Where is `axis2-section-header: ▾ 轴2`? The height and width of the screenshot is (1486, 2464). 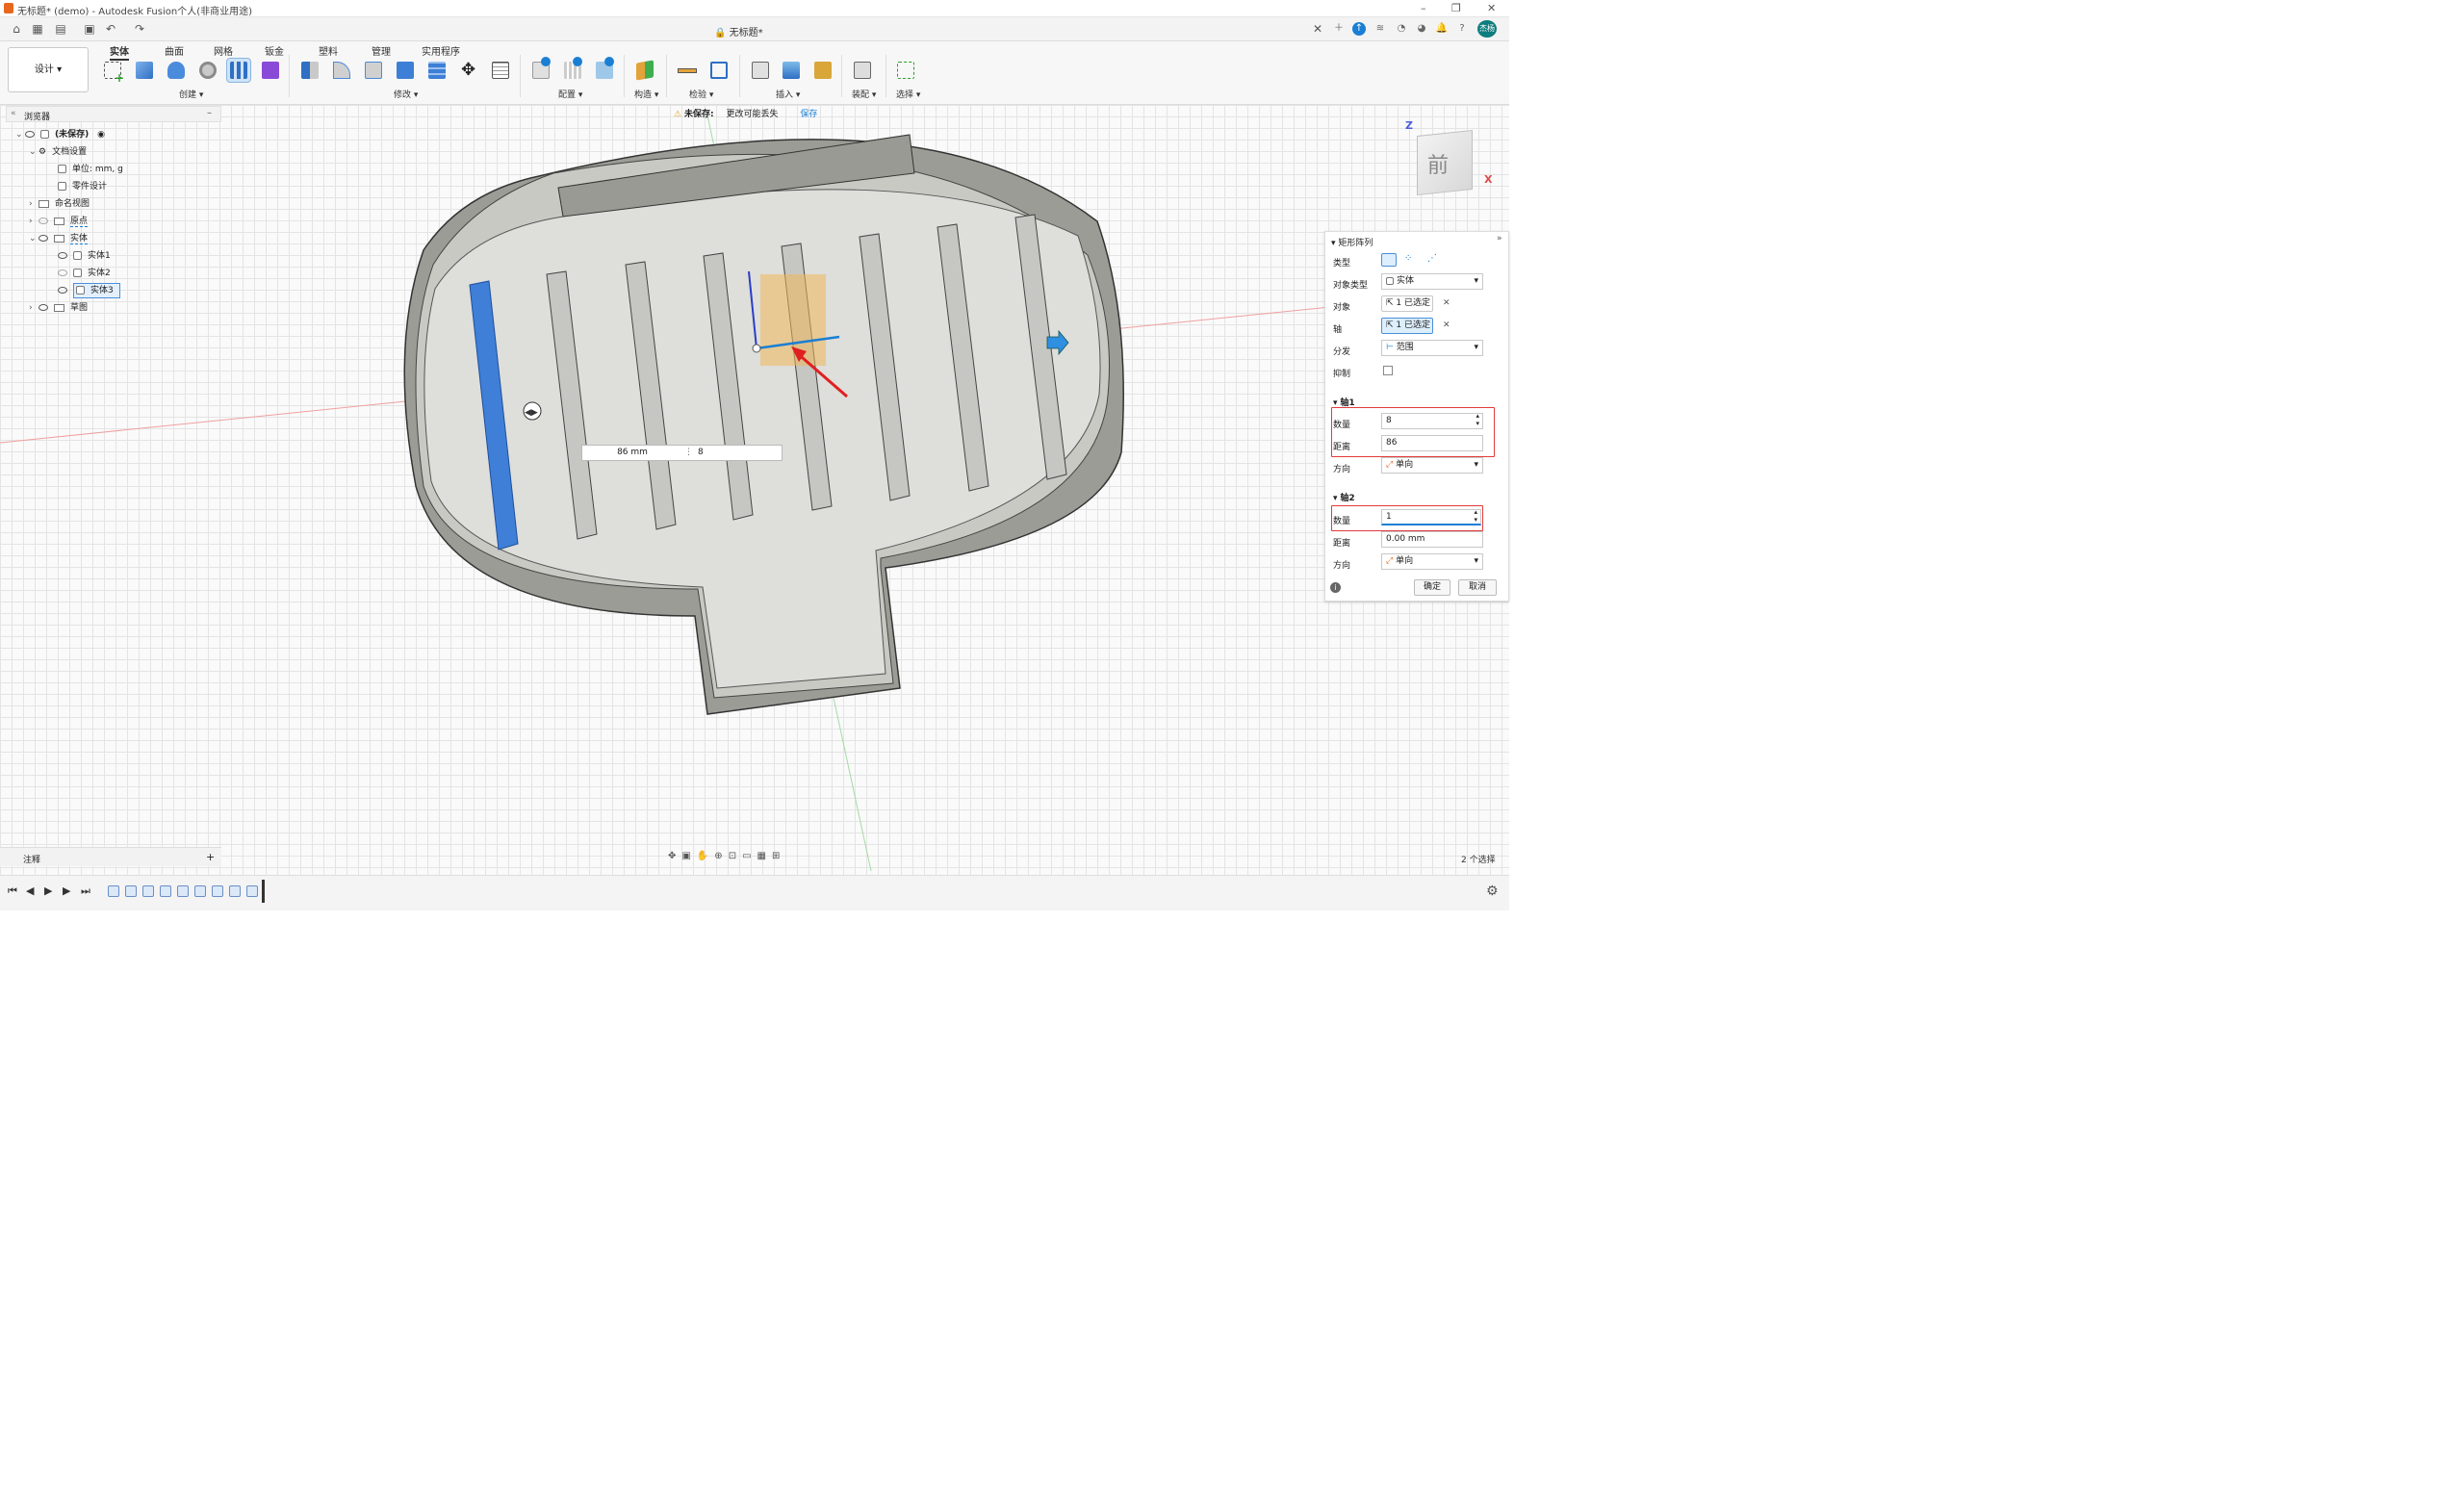 axis2-section-header: ▾ 轴2 is located at coordinates (1344, 497).